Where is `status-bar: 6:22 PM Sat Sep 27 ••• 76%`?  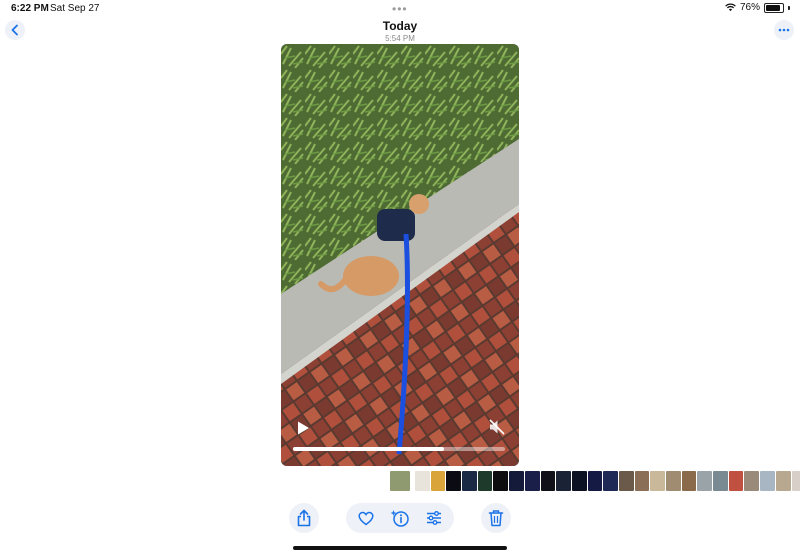
status-bar: 6:22 PM Sat Sep 27 ••• 76% is located at coordinates (400, 8).